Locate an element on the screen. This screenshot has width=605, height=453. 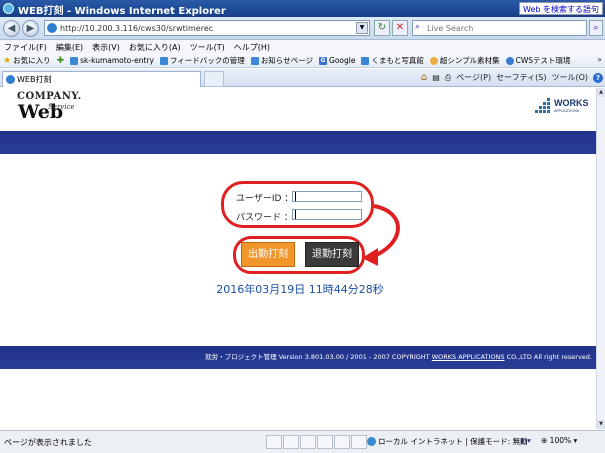
favorite-item: 超シンプル素材集 is located at coordinates (464, 60).